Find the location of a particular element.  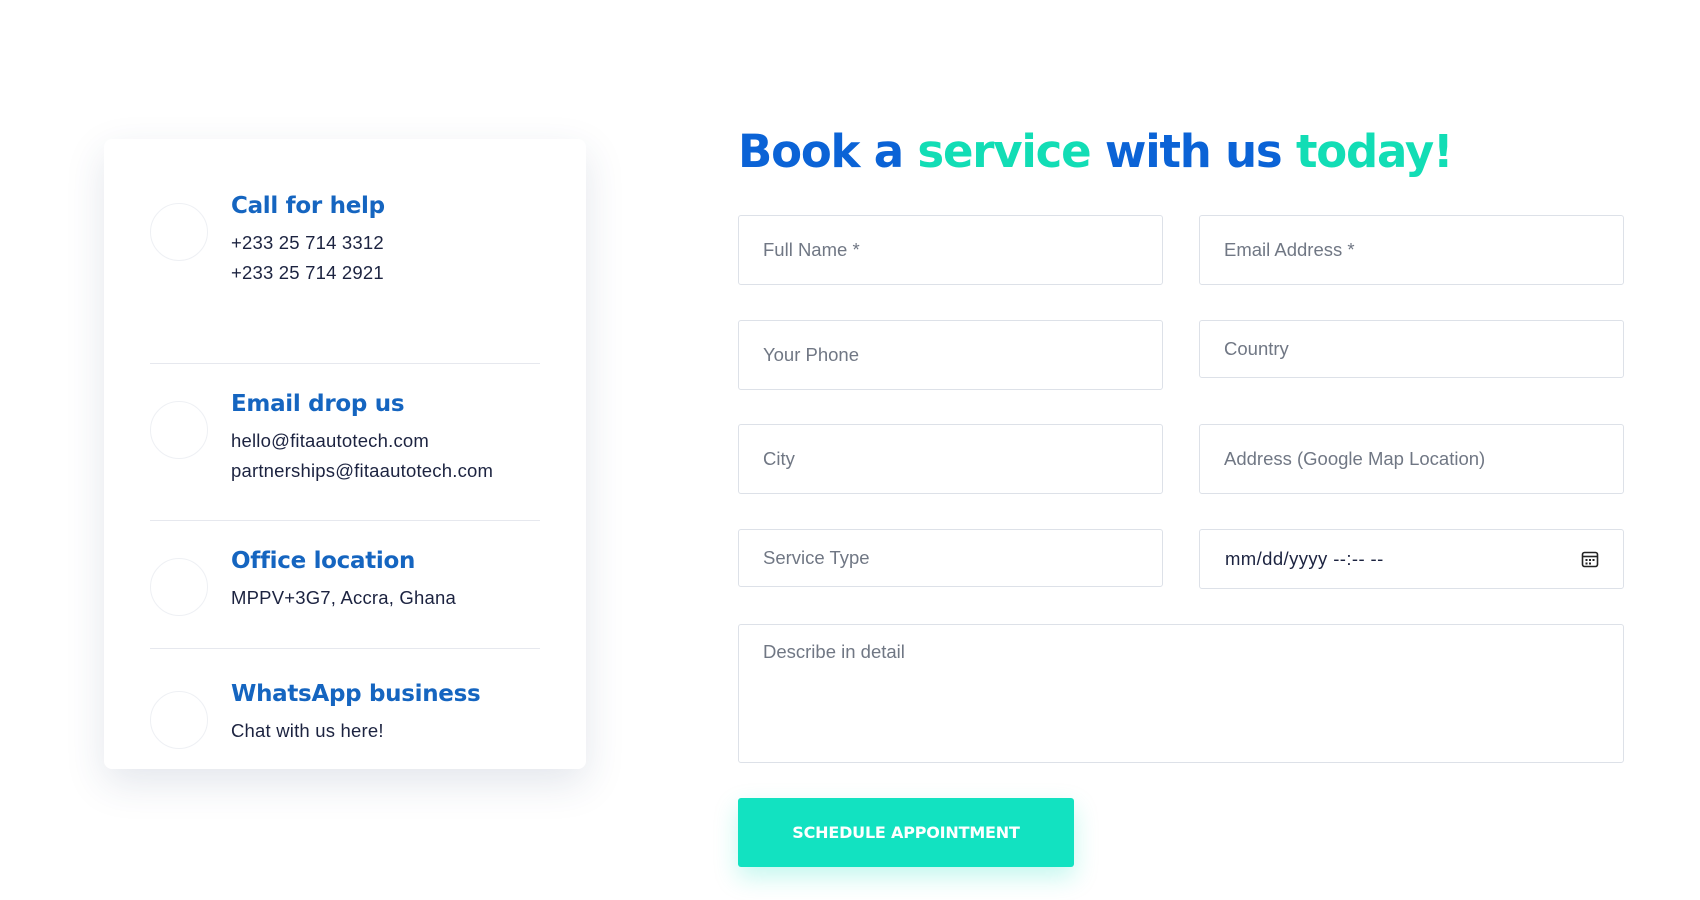

email-field is located at coordinates (1411, 250).